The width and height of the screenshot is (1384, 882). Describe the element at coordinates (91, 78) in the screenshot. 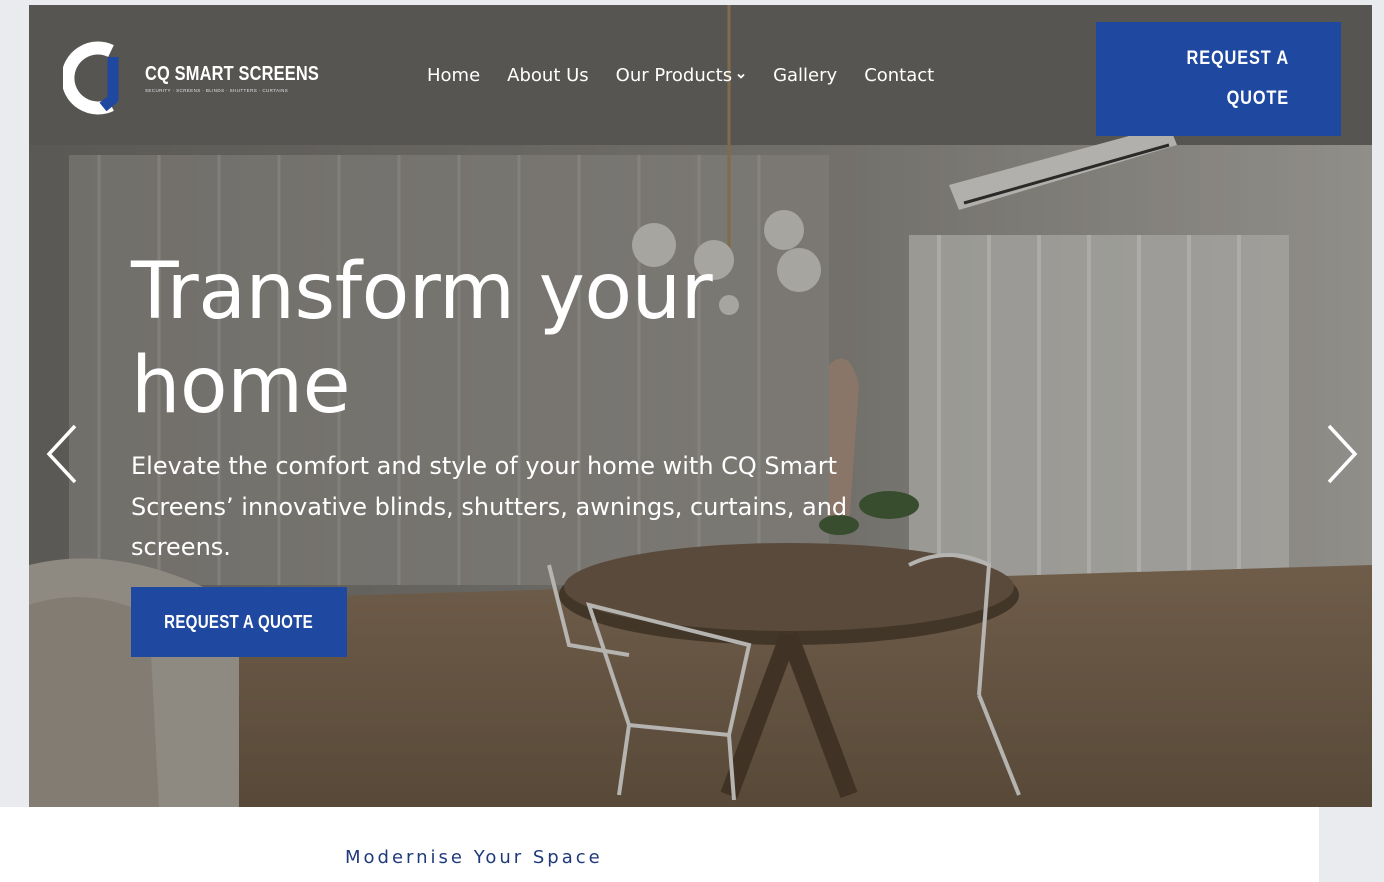

I see `cq-logo-icon` at that location.